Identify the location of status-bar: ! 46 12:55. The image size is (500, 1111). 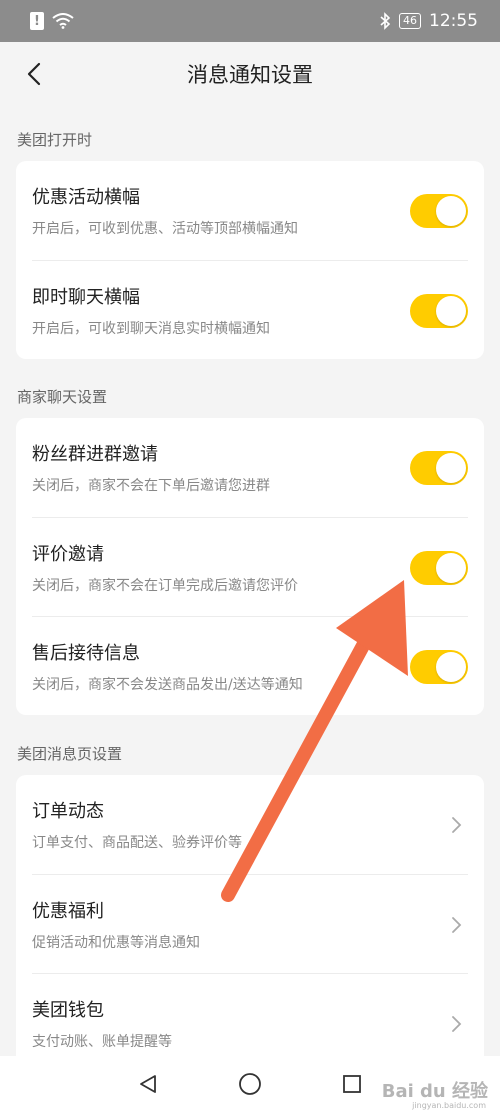
(250, 21).